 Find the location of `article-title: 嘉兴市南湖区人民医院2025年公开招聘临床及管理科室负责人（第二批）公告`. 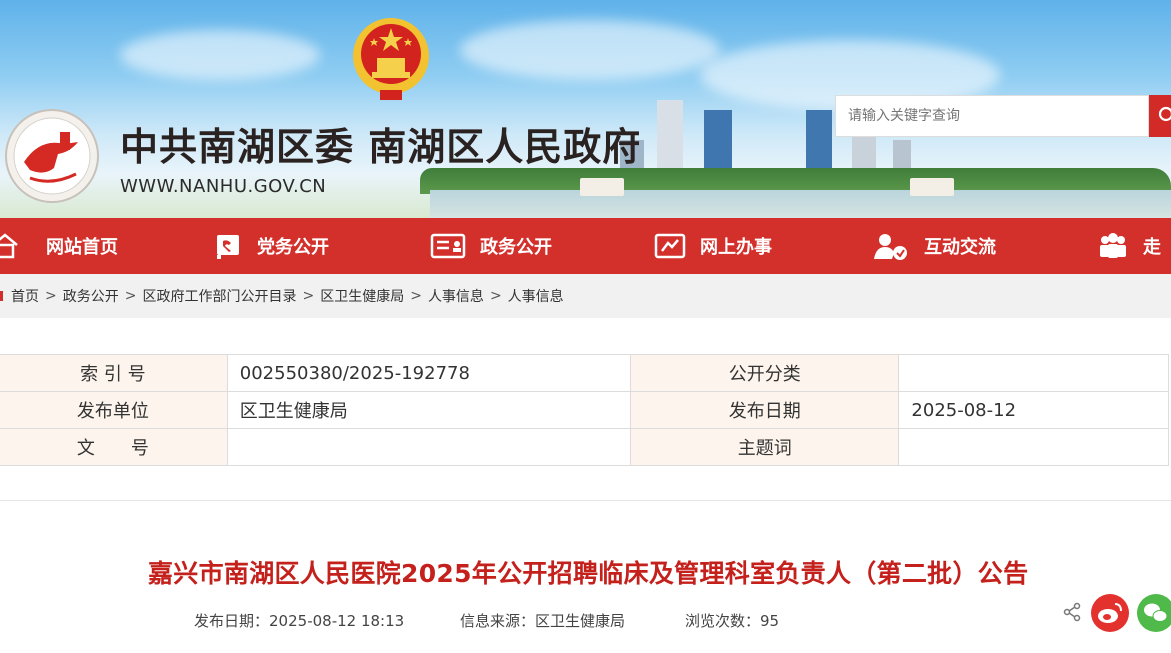

article-title: 嘉兴市南湖区人民医院2025年公开招聘临床及管理科室负责人（第二批）公告 is located at coordinates (588, 573).